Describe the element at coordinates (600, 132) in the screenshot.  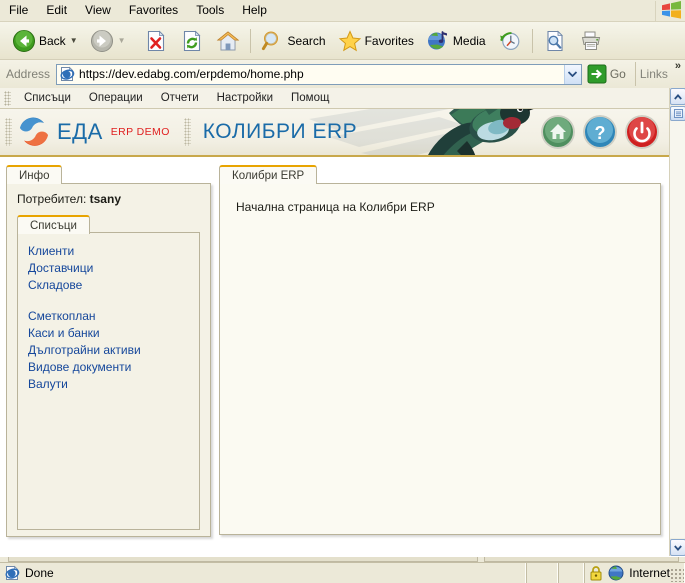
I see `help-button: ?` at that location.